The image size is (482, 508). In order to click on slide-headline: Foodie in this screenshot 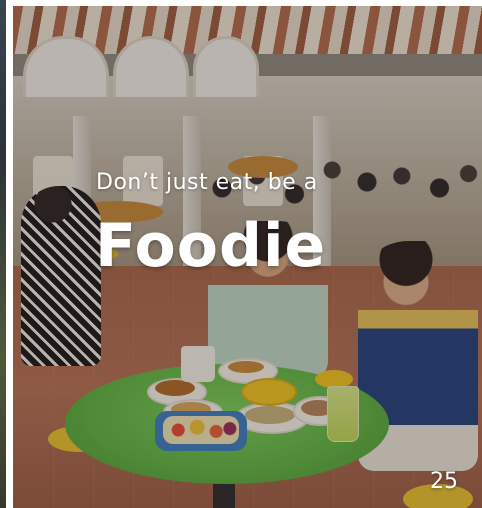, I will do `click(211, 246)`.